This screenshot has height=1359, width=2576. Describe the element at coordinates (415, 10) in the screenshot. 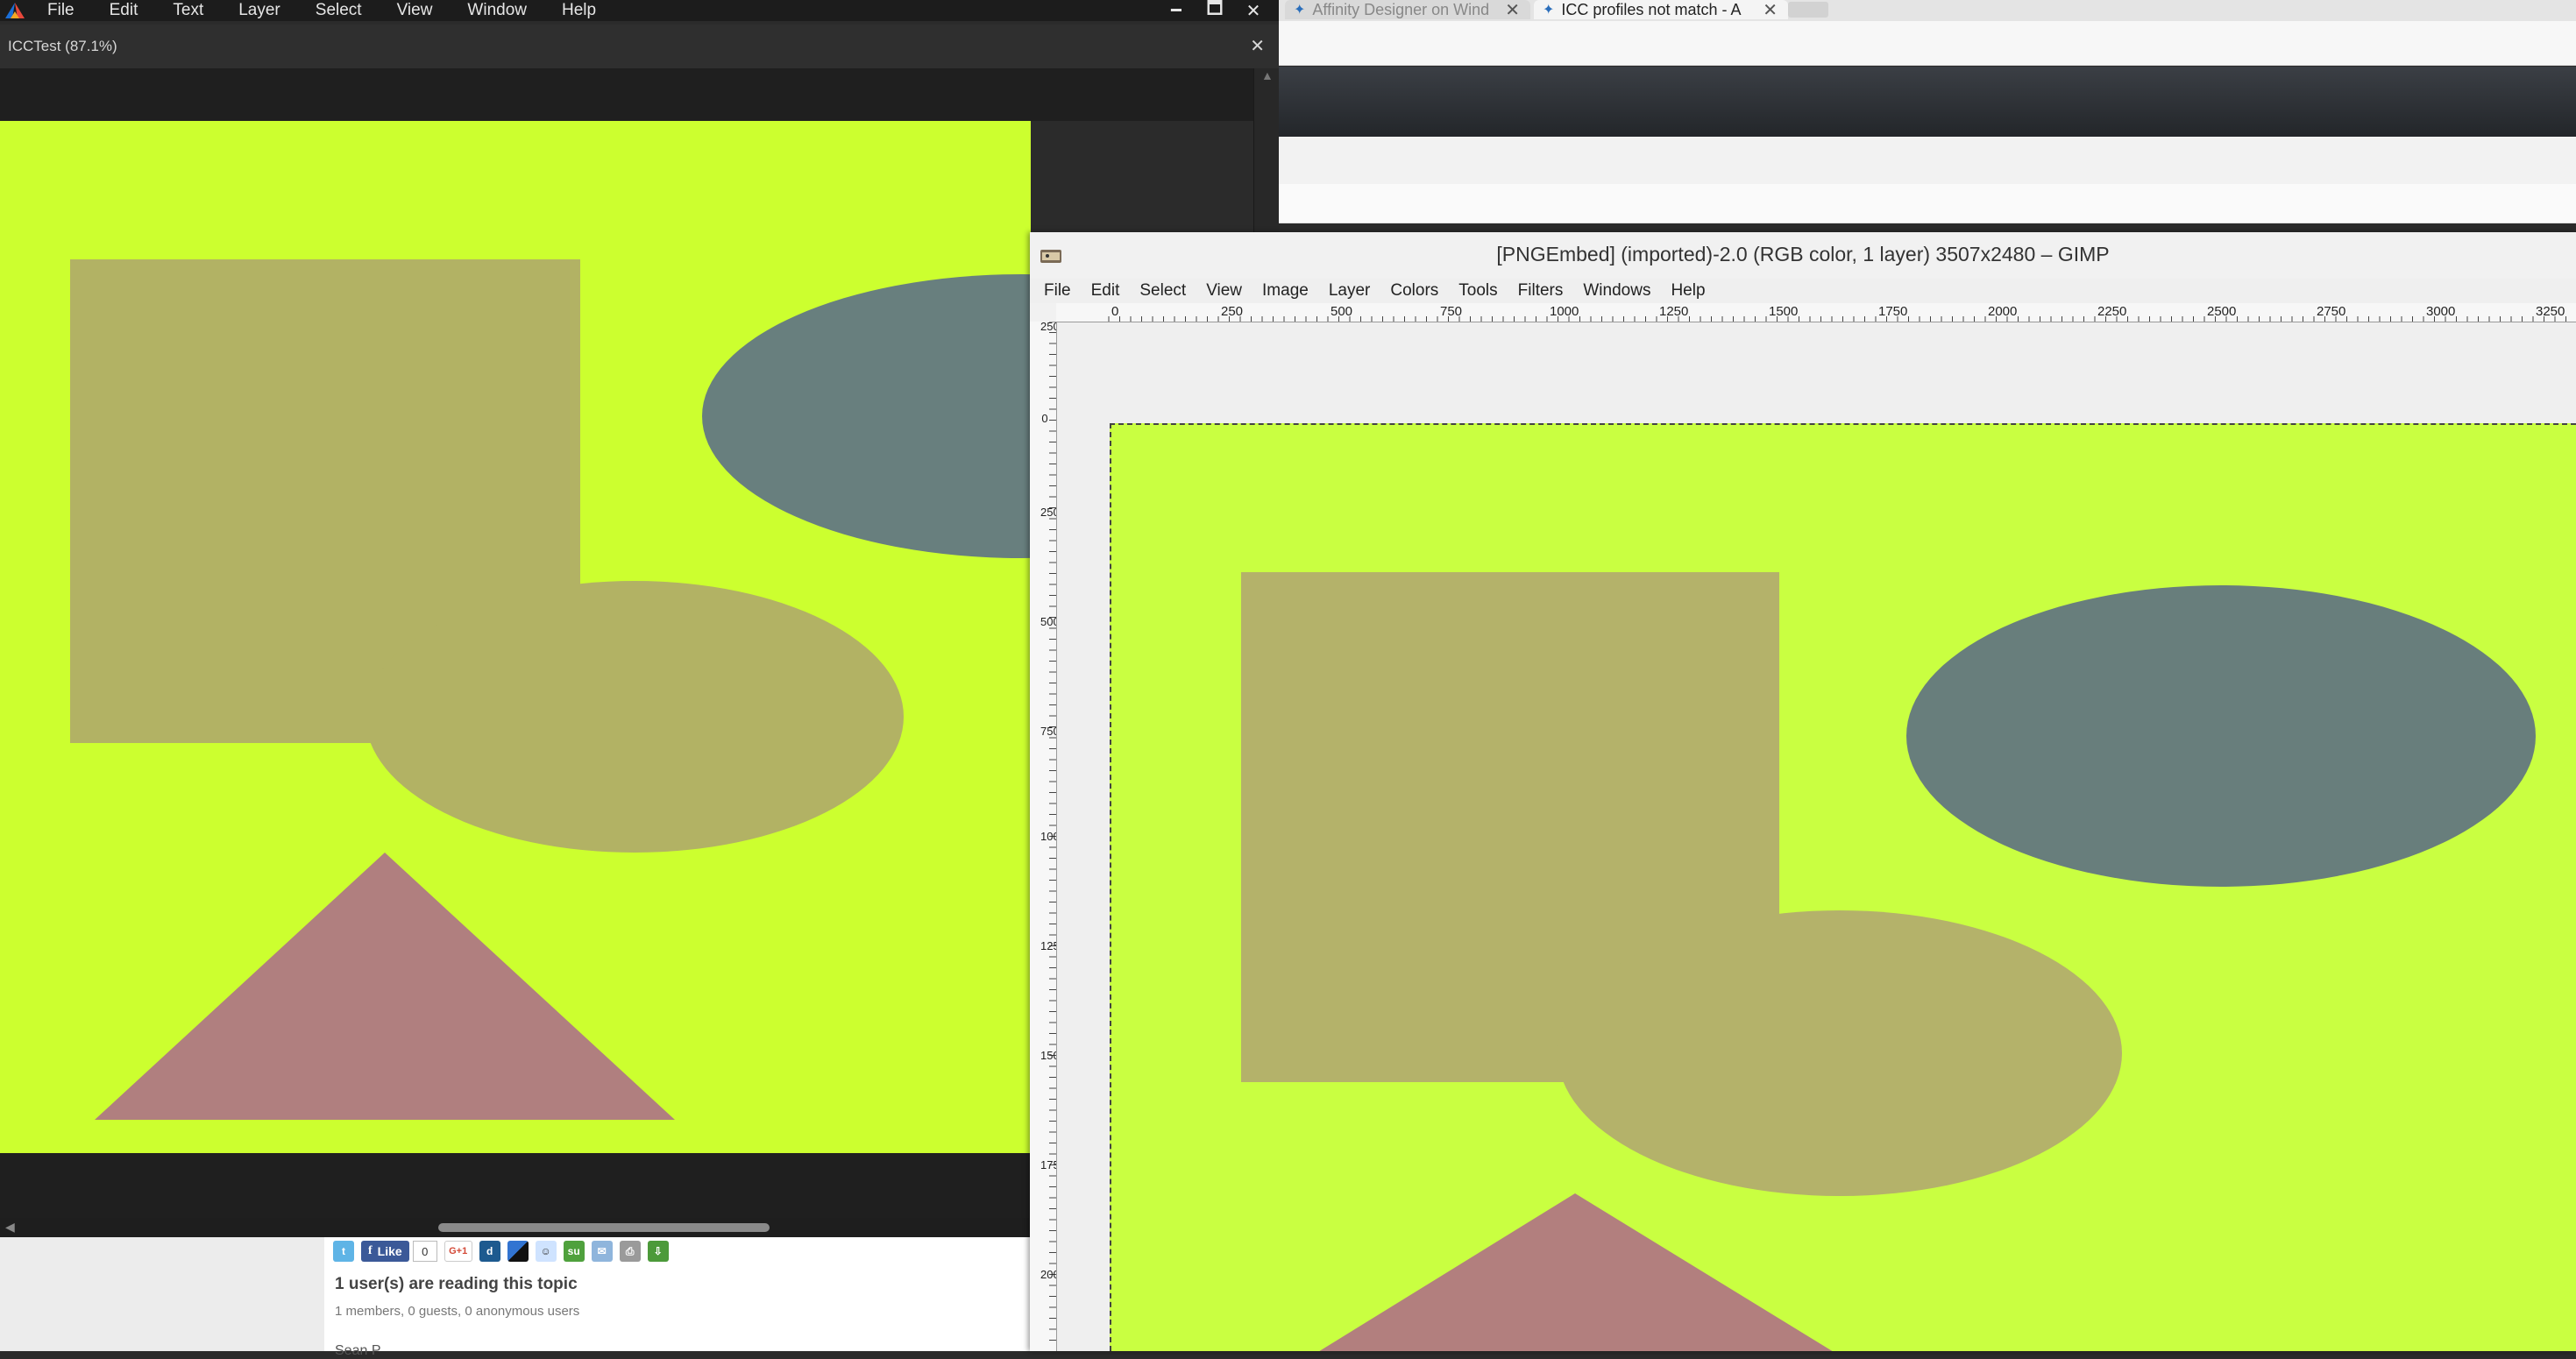

I see `menu-view: View` at that location.